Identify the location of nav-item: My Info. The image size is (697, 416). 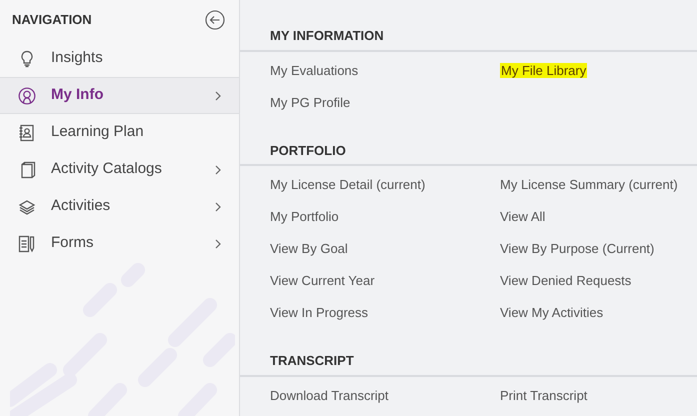
(119, 95).